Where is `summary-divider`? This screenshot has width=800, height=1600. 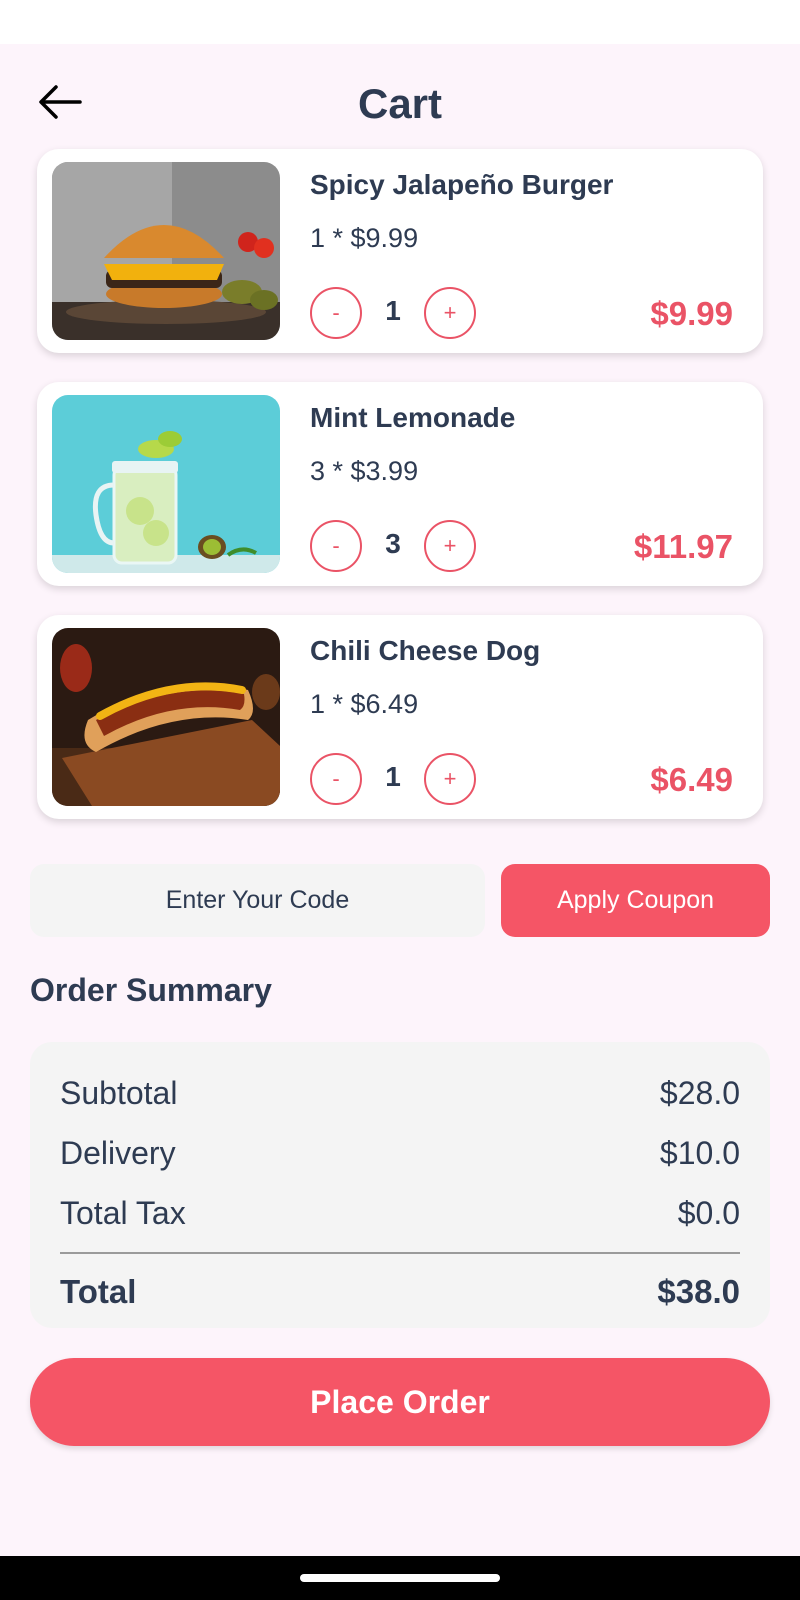 summary-divider is located at coordinates (400, 1253).